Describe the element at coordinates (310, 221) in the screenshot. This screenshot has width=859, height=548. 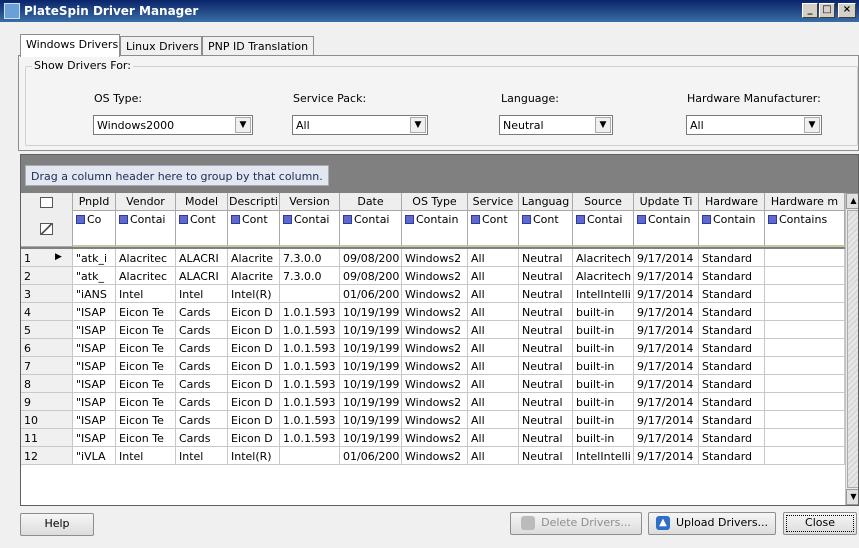
I see `column-filter: Contai` at that location.